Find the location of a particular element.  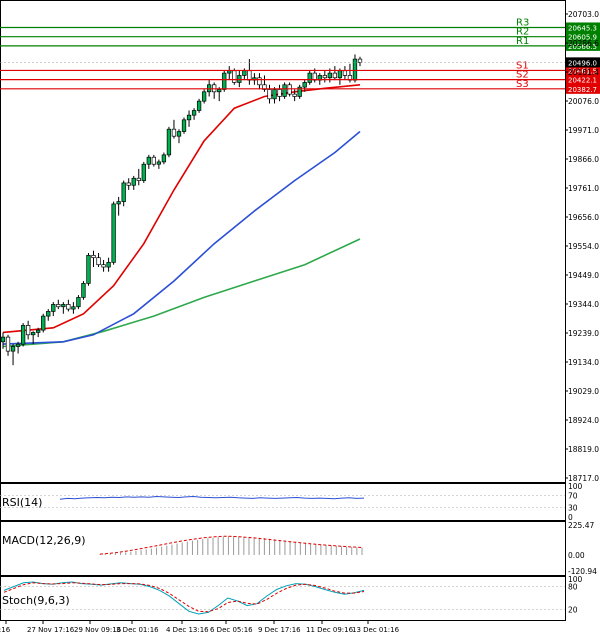

stoch-label: Stoch(9,6,3) is located at coordinates (36, 600).